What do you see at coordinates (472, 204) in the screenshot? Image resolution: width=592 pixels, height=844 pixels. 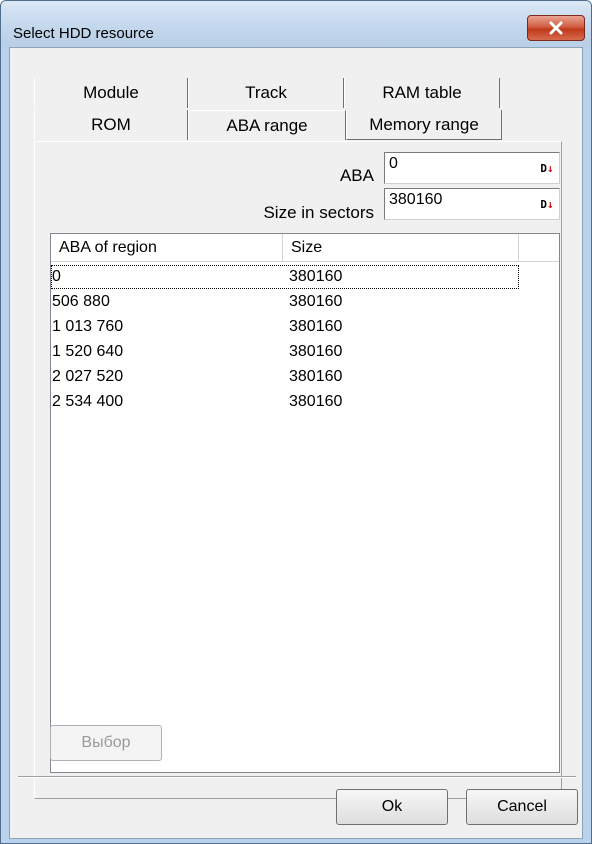 I see `size-in-sectors-input: 380160 D ↓` at bounding box center [472, 204].